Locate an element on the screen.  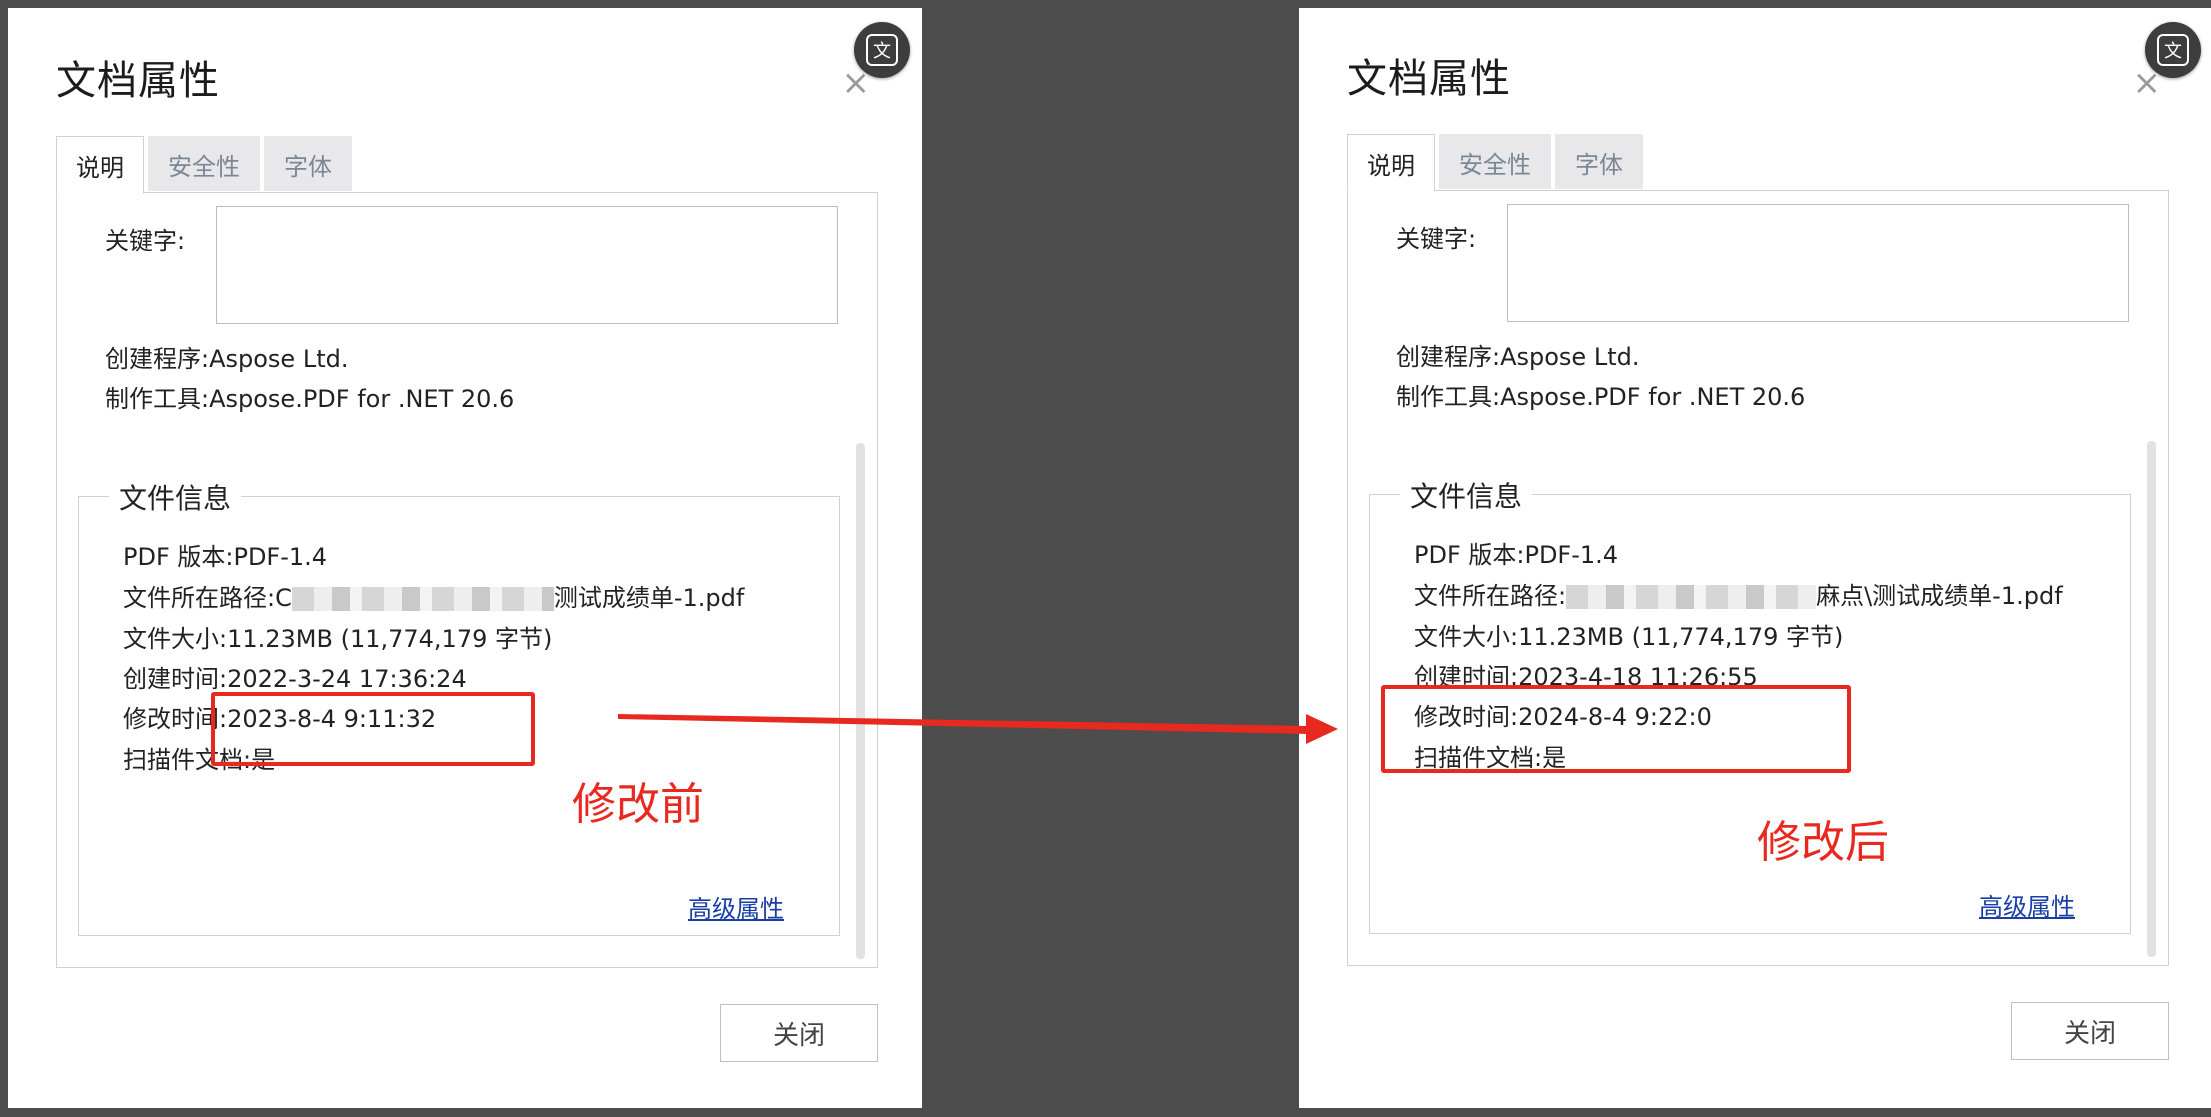
highlight-created-before is located at coordinates (373, 729).